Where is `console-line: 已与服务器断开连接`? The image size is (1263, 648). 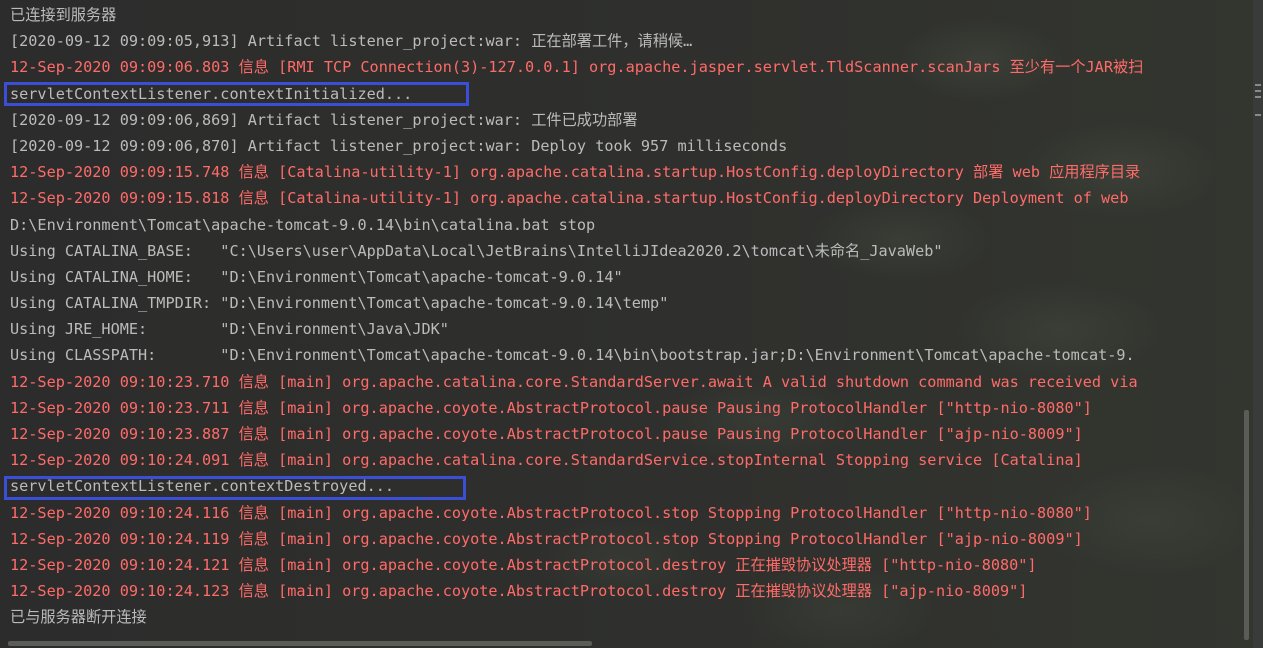 console-line: 已与服务器断开连接 is located at coordinates (78, 617).